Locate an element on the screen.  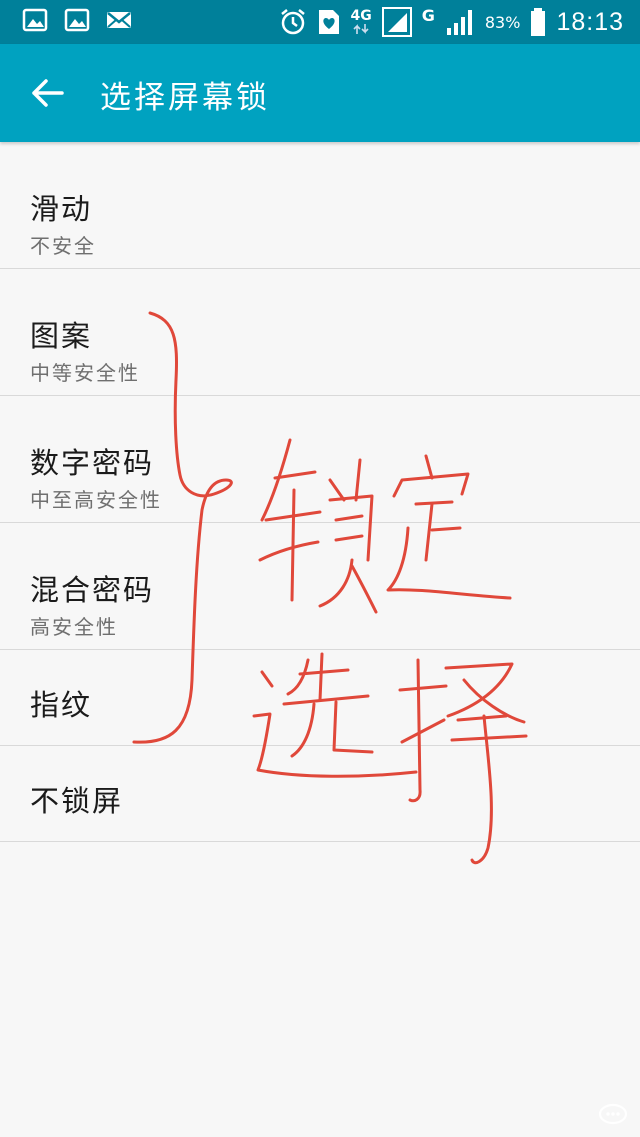
signal-bars-icon is located at coordinates (459, 22).